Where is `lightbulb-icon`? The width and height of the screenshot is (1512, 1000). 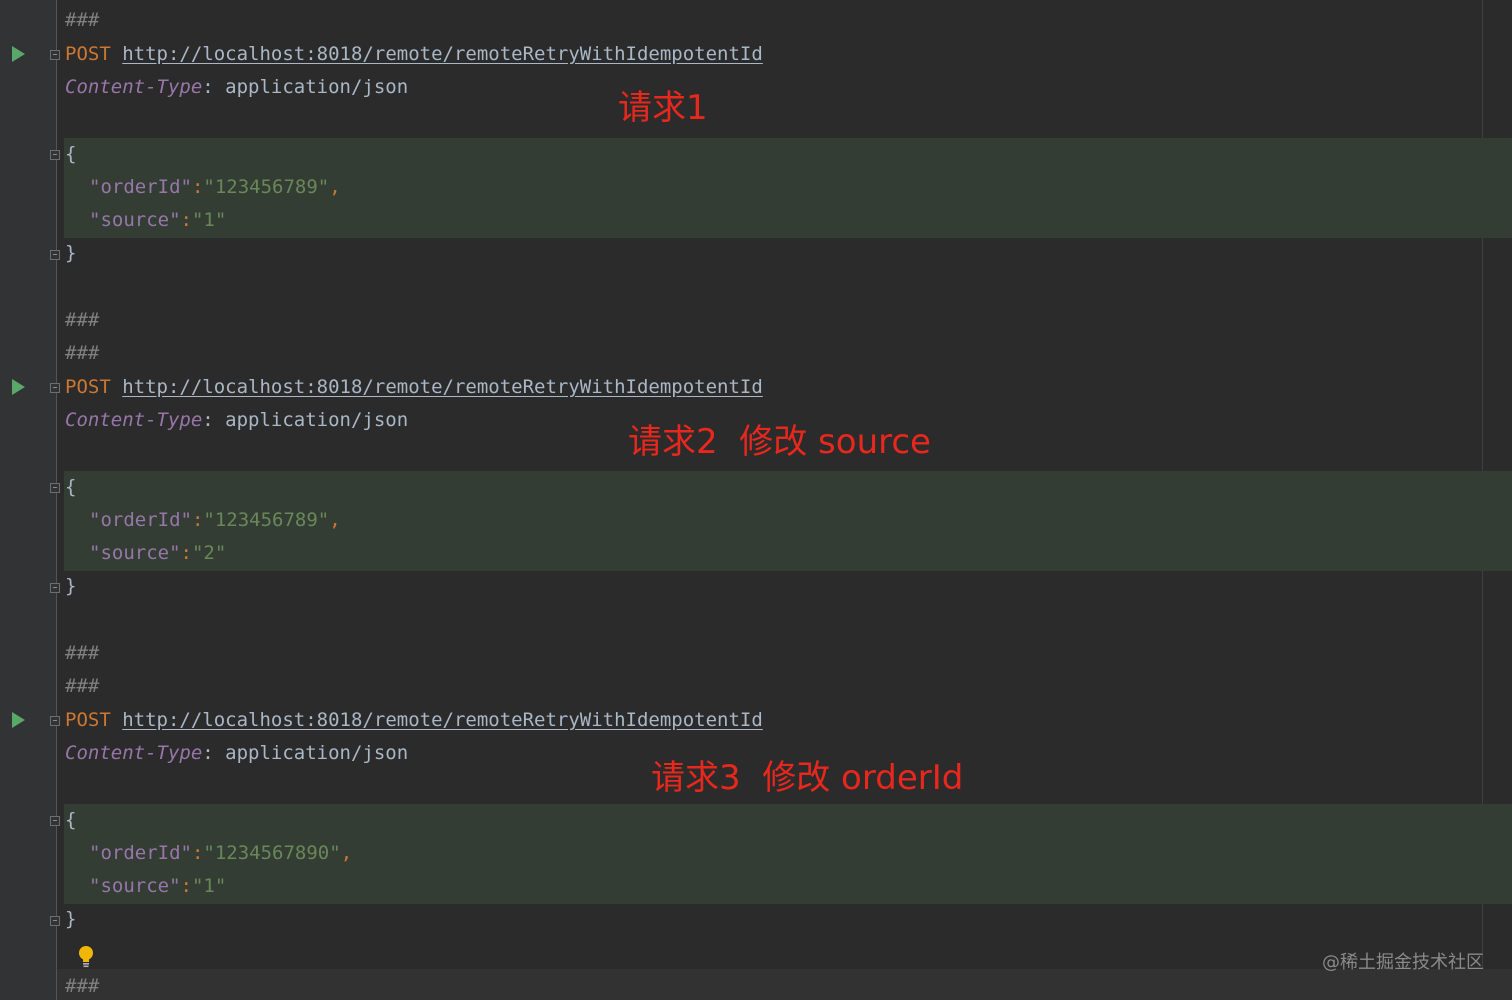 lightbulb-icon is located at coordinates (86, 957).